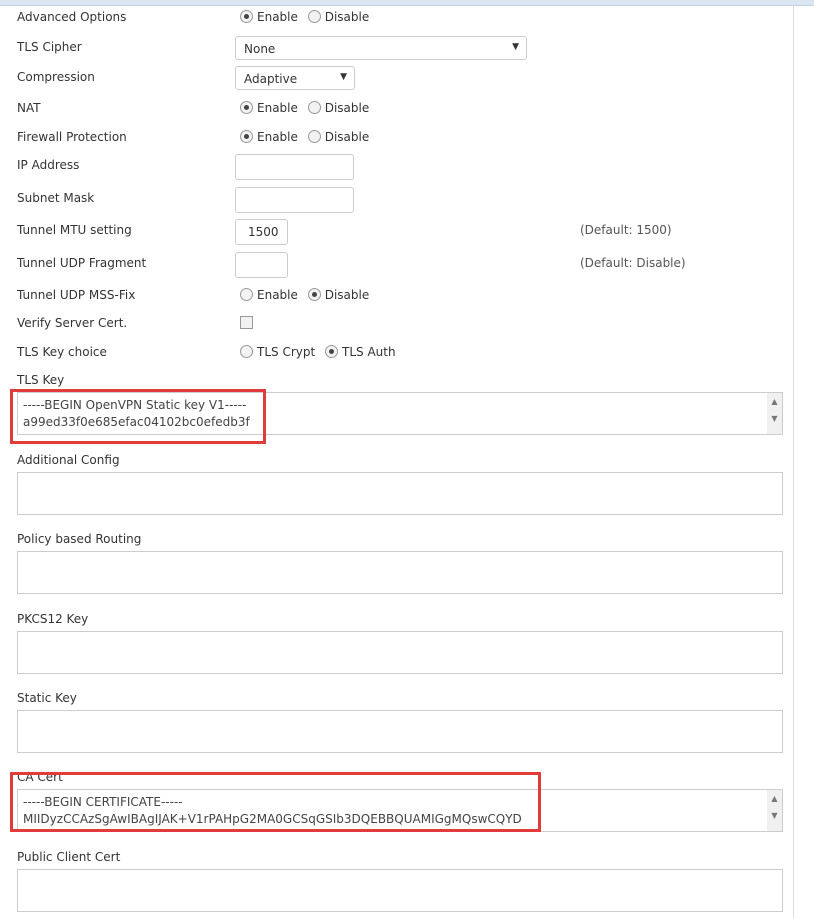 Image resolution: width=814 pixels, height=918 pixels. I want to click on public-client-cert-textarea, so click(400, 890).